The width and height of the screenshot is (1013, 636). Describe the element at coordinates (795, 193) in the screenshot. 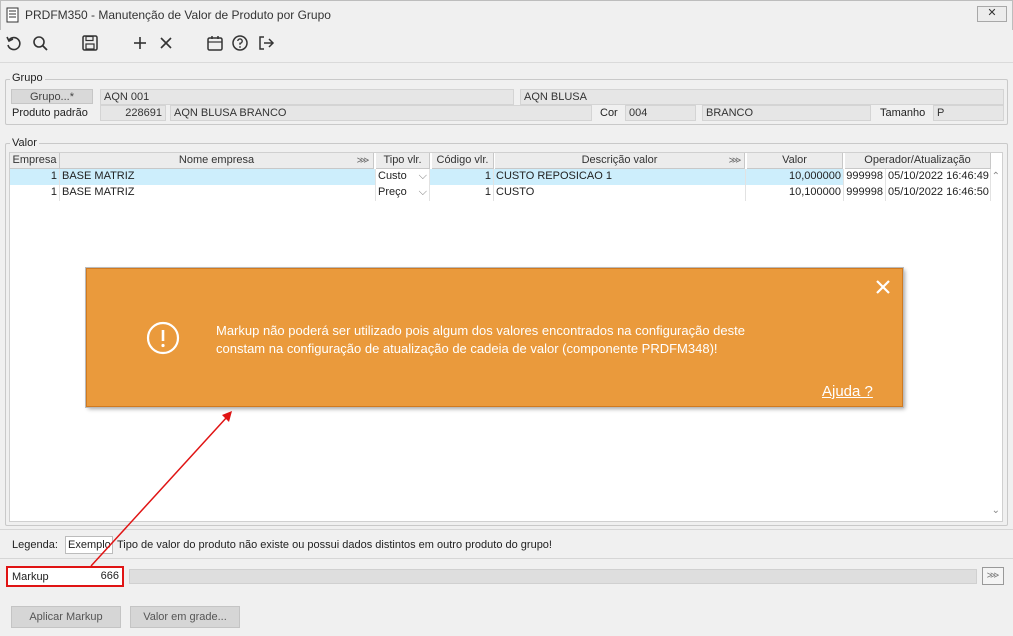

I see `cell-valor: 10,100000` at that location.